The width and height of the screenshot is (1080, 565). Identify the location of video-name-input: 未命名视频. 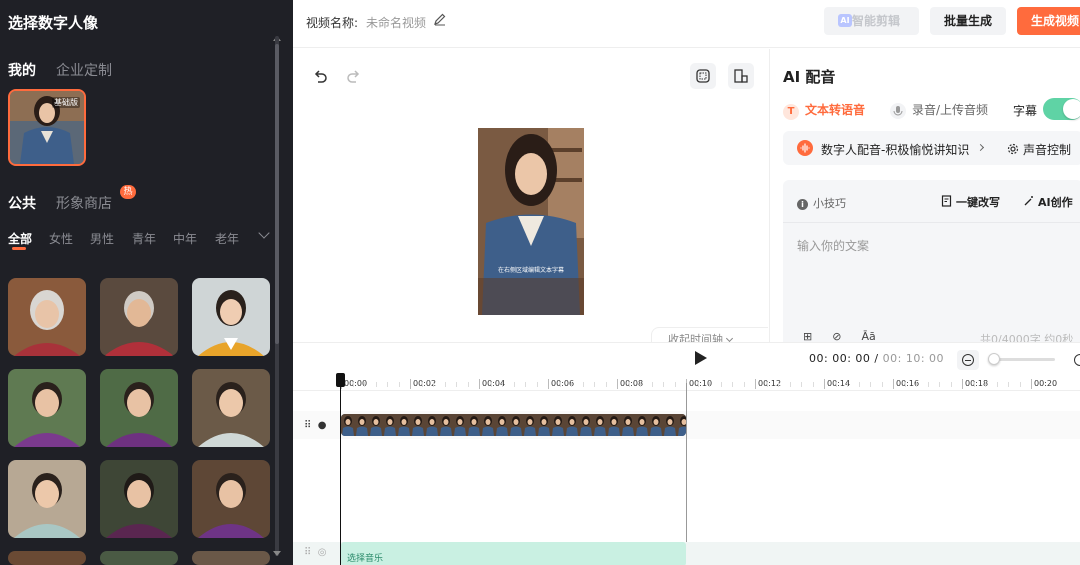
(396, 22).